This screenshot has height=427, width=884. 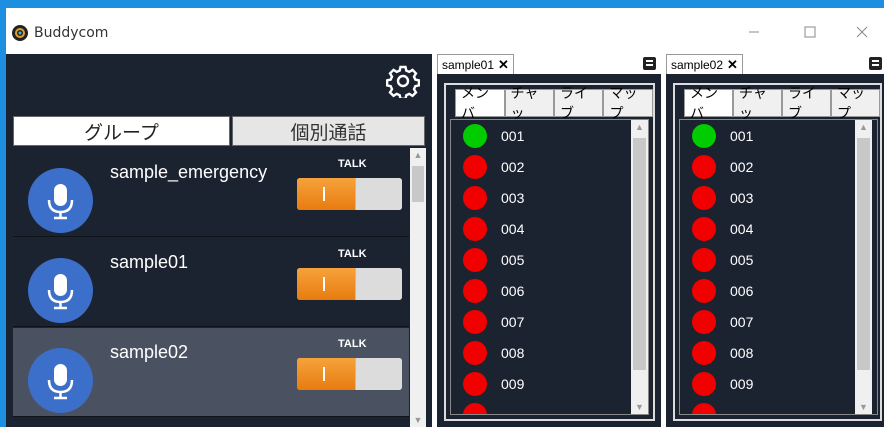 I want to click on group-tabs: グループ 個別通話, so click(x=219, y=131).